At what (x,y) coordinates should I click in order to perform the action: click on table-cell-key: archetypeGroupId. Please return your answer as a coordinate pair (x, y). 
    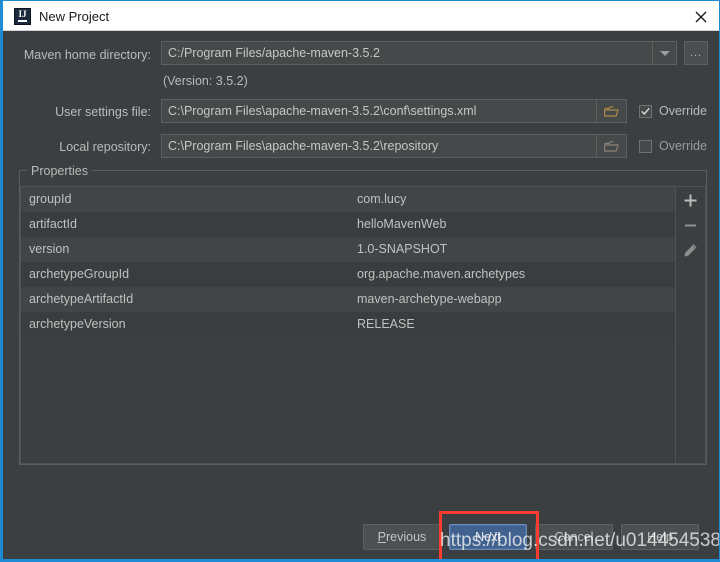
    Looking at the image, I should click on (79, 274).